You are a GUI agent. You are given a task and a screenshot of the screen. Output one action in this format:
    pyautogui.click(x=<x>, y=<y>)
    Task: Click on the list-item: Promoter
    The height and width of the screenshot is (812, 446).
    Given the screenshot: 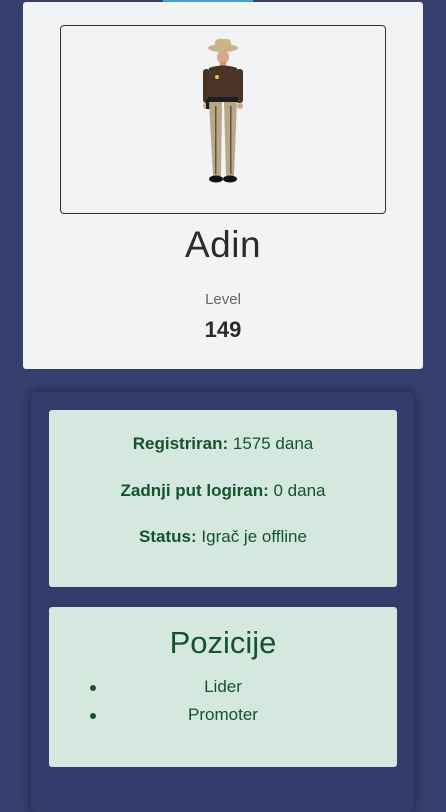 What is the action you would take?
    pyautogui.click(x=223, y=719)
    